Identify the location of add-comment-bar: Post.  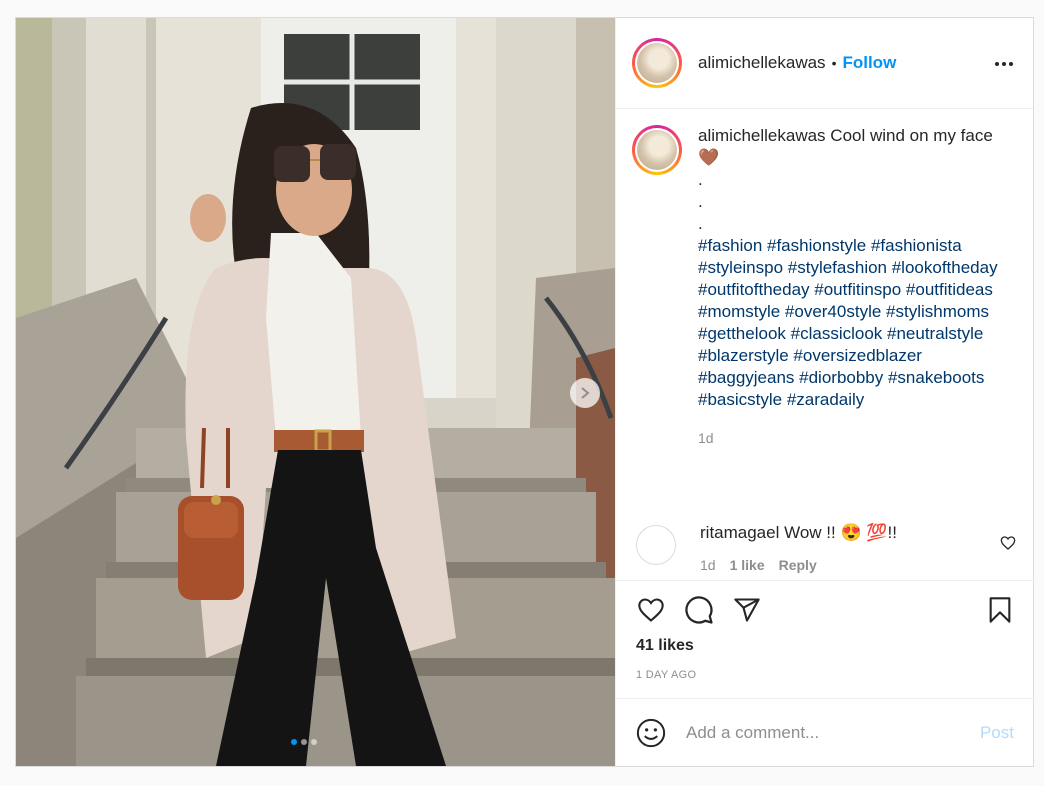
(825, 732).